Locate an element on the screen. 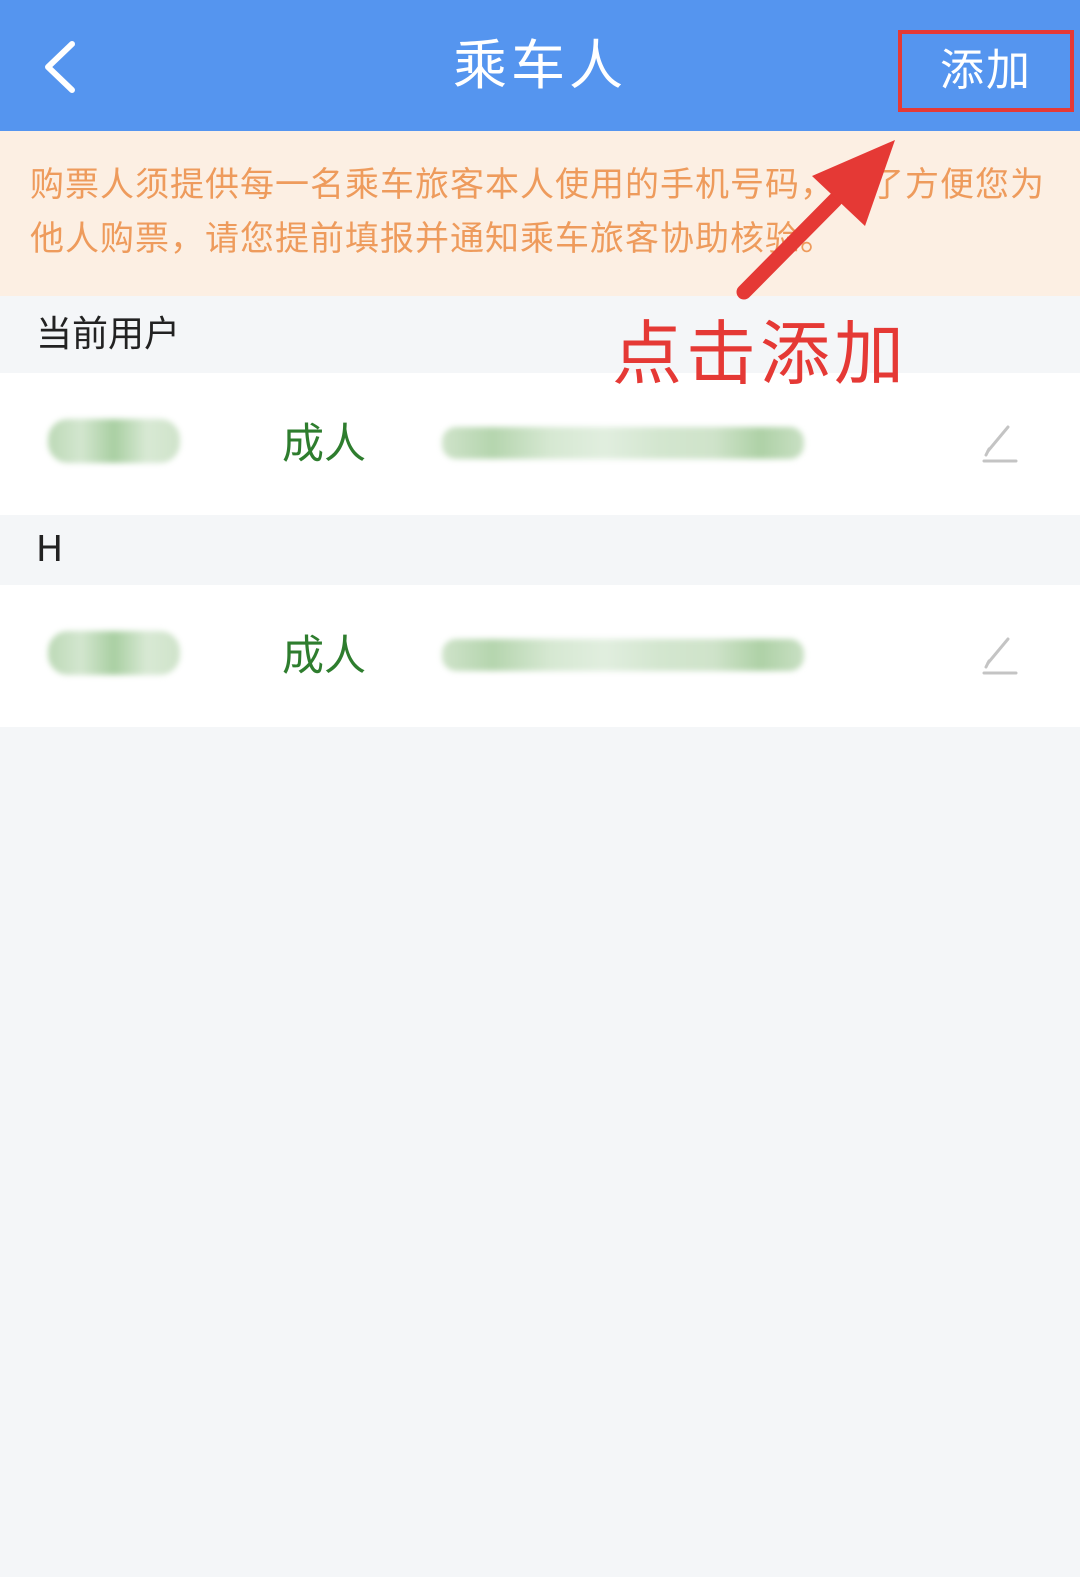 This screenshot has width=1080, height=1577. section-header-letter: H is located at coordinates (540, 550).